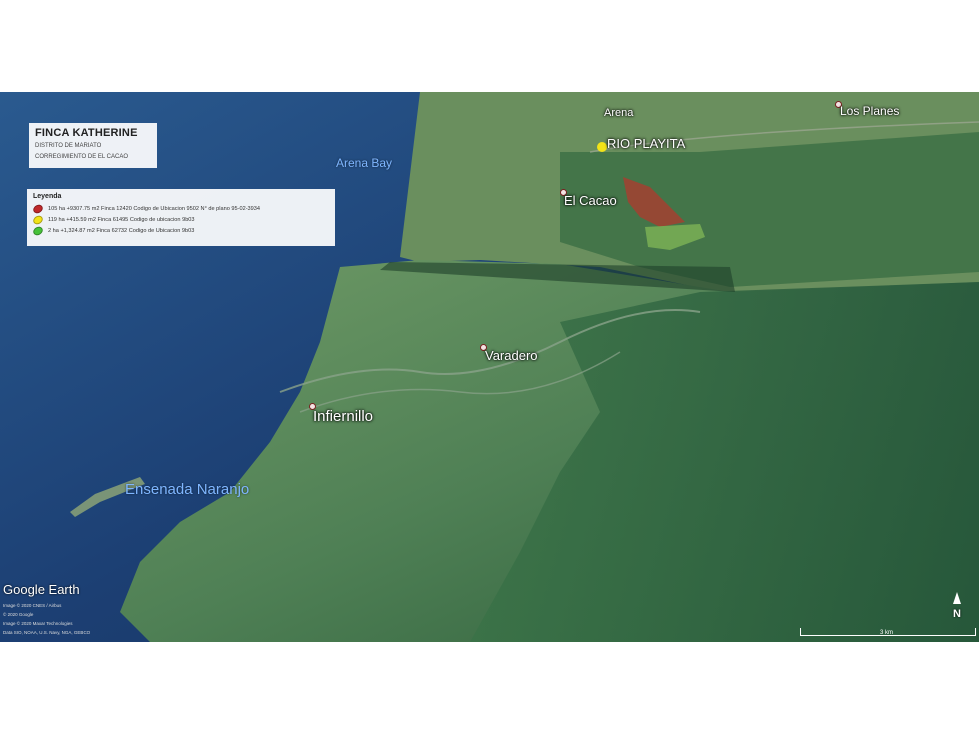 The image size is (979, 734). Describe the element at coordinates (38, 623) in the screenshot. I see `attribution-line: Image © 2020 Maxar Technologies` at that location.